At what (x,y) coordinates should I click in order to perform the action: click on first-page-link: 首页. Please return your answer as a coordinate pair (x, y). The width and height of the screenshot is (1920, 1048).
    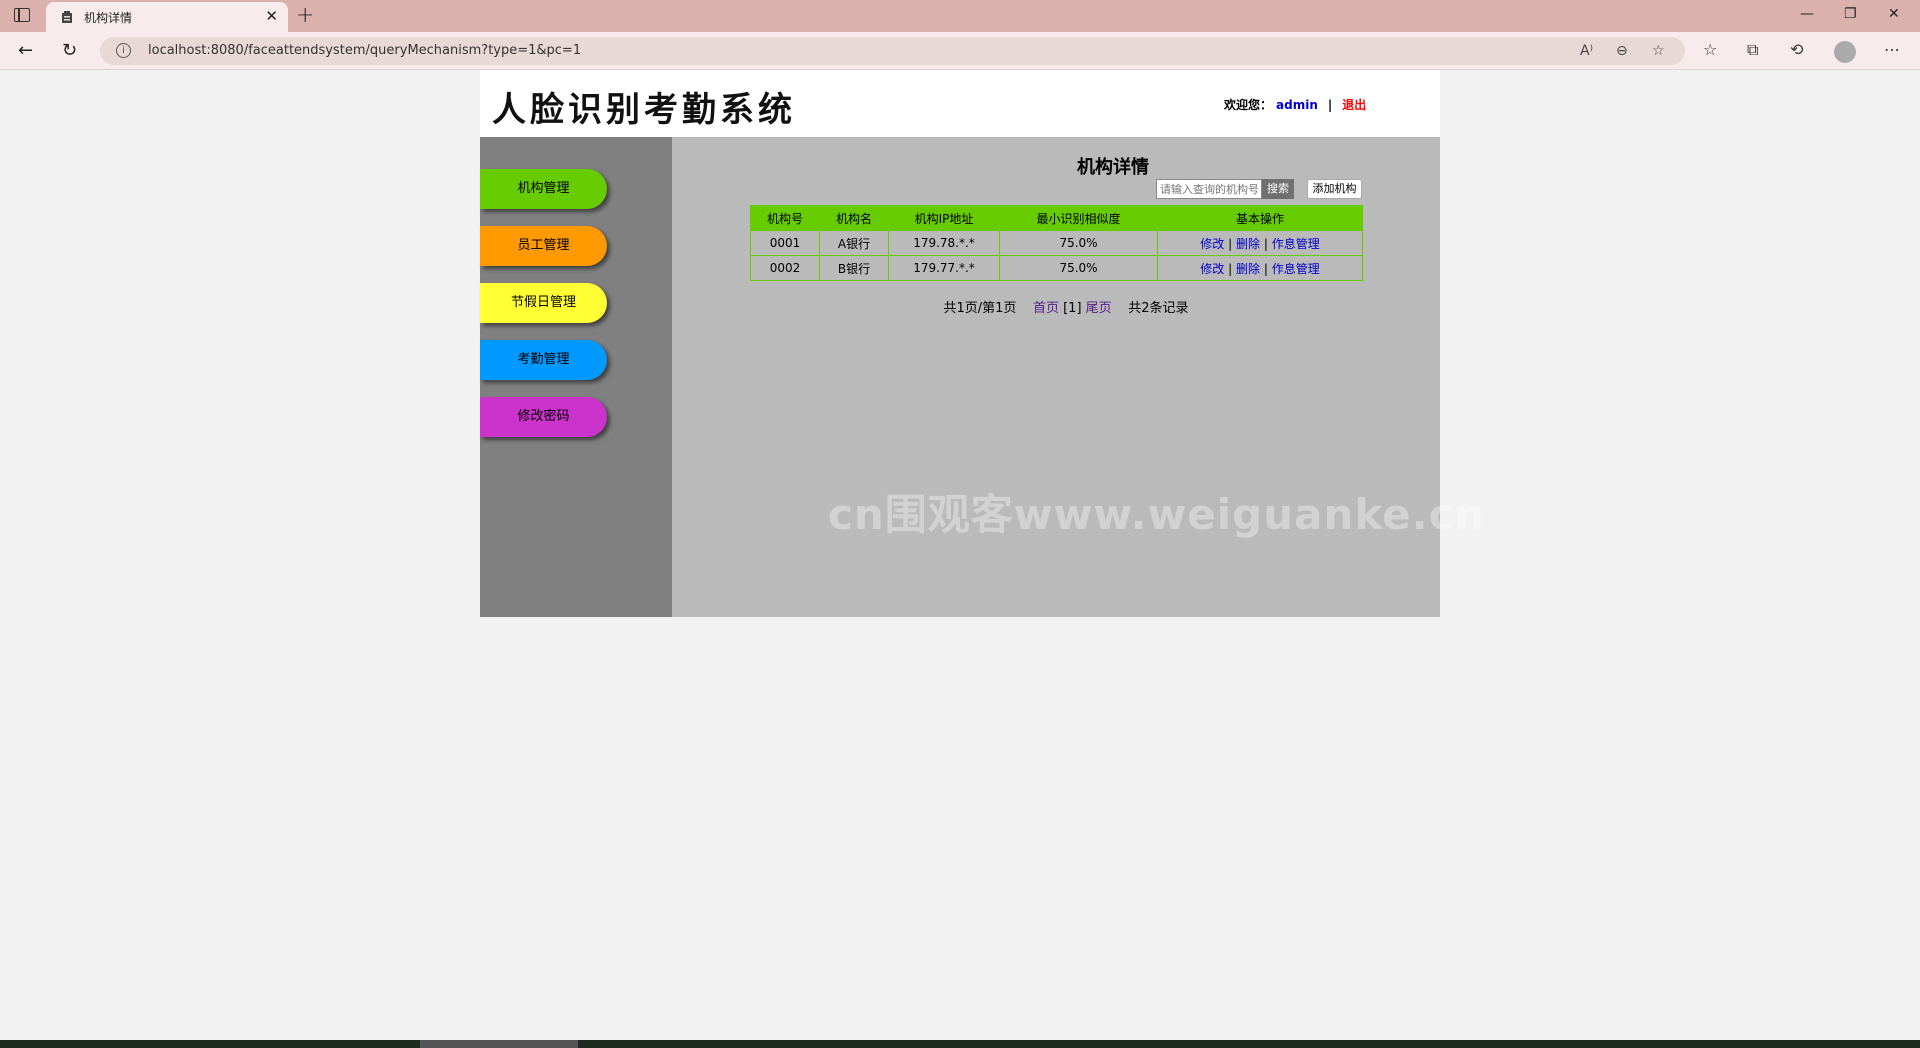
    Looking at the image, I should click on (1046, 308).